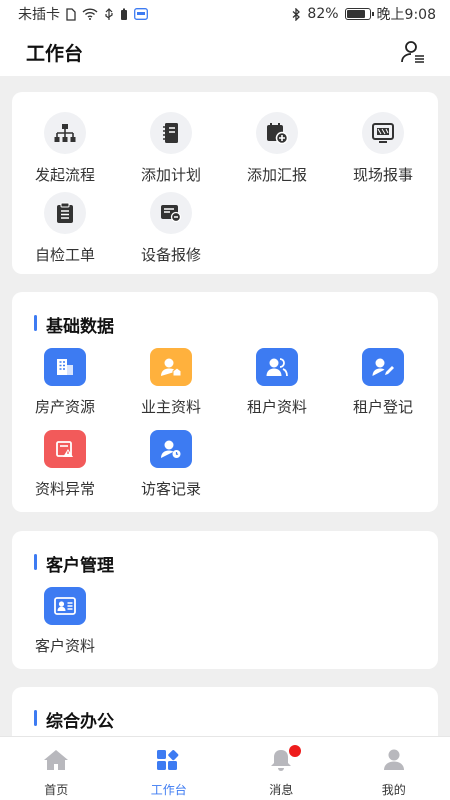 This screenshot has width=450, height=800. I want to click on tenant-register-icon, so click(383, 367).